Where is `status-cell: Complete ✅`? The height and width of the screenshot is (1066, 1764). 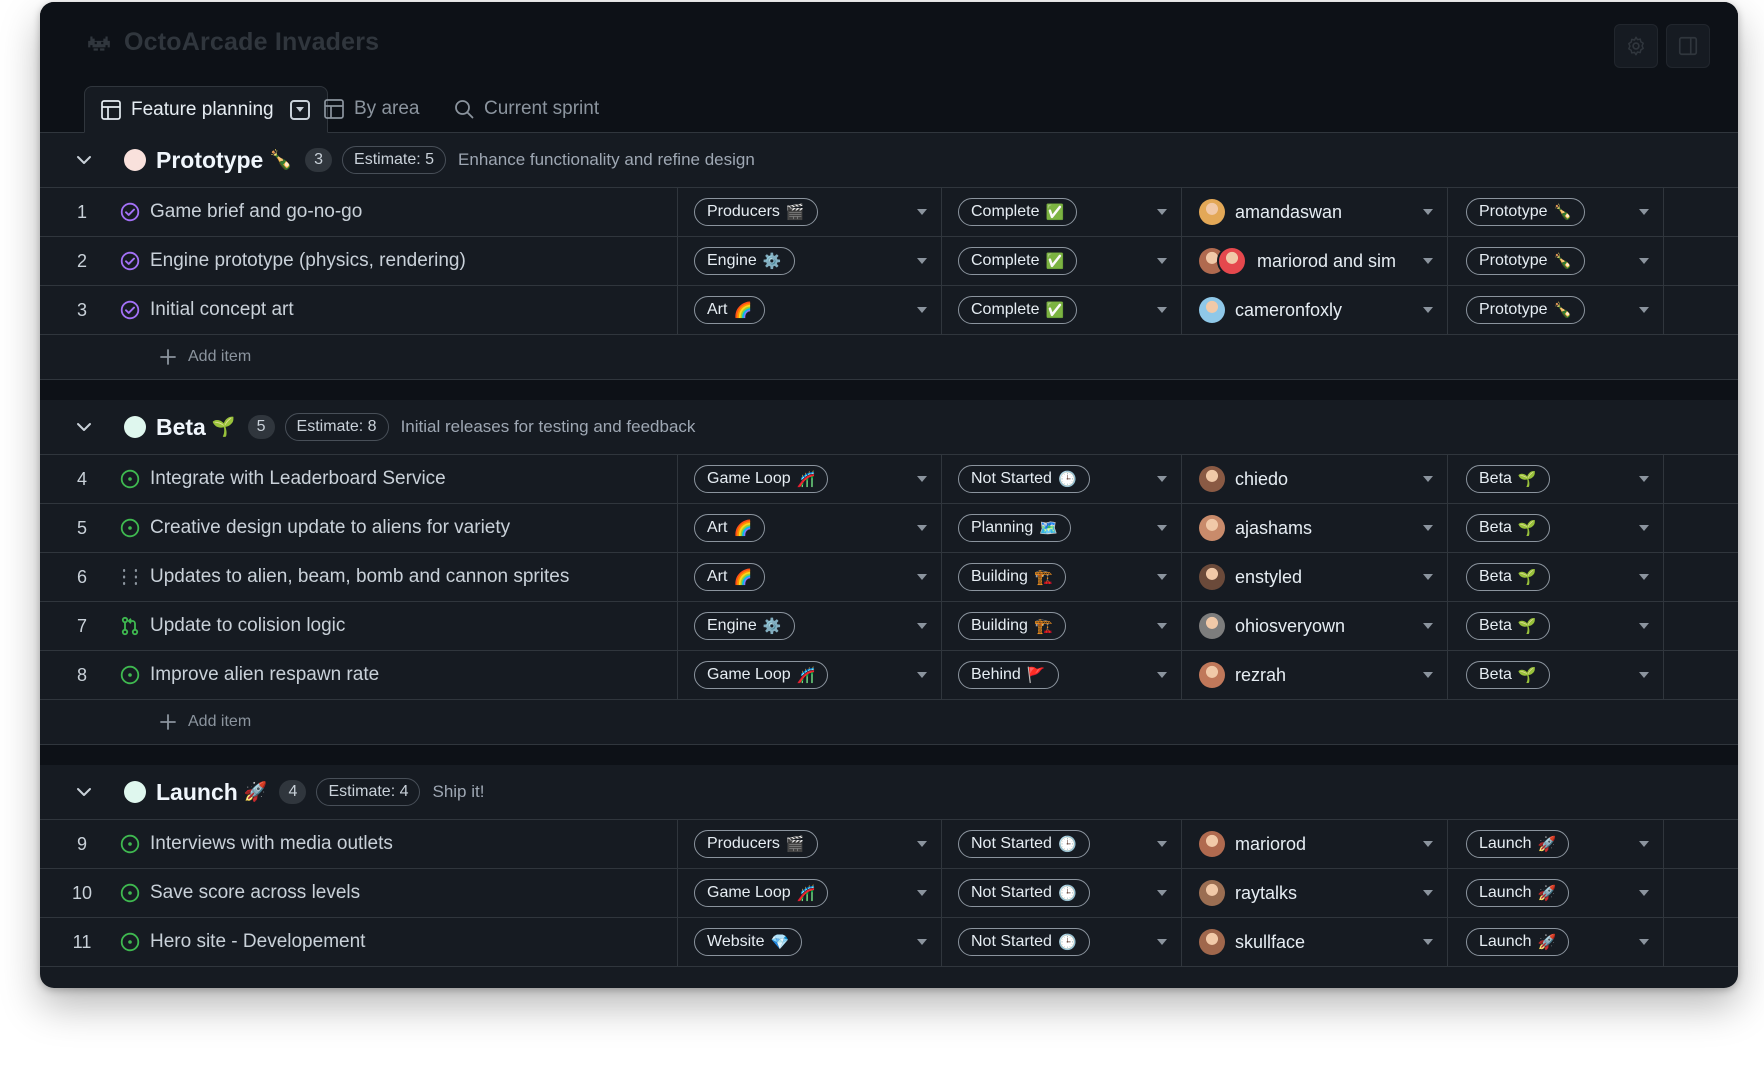 status-cell: Complete ✅ is located at coordinates (1062, 261).